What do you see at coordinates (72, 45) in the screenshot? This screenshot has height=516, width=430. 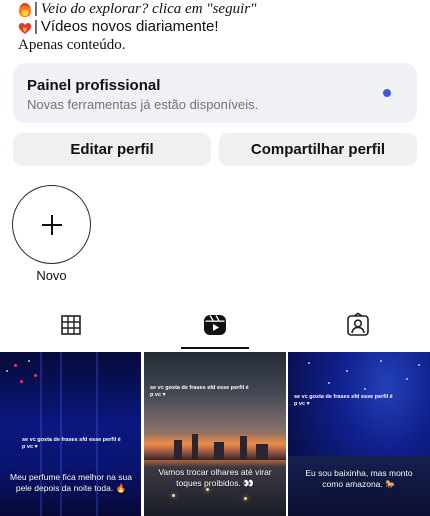 I see `bio-text-3: Apenas conteúdo.` at bounding box center [72, 45].